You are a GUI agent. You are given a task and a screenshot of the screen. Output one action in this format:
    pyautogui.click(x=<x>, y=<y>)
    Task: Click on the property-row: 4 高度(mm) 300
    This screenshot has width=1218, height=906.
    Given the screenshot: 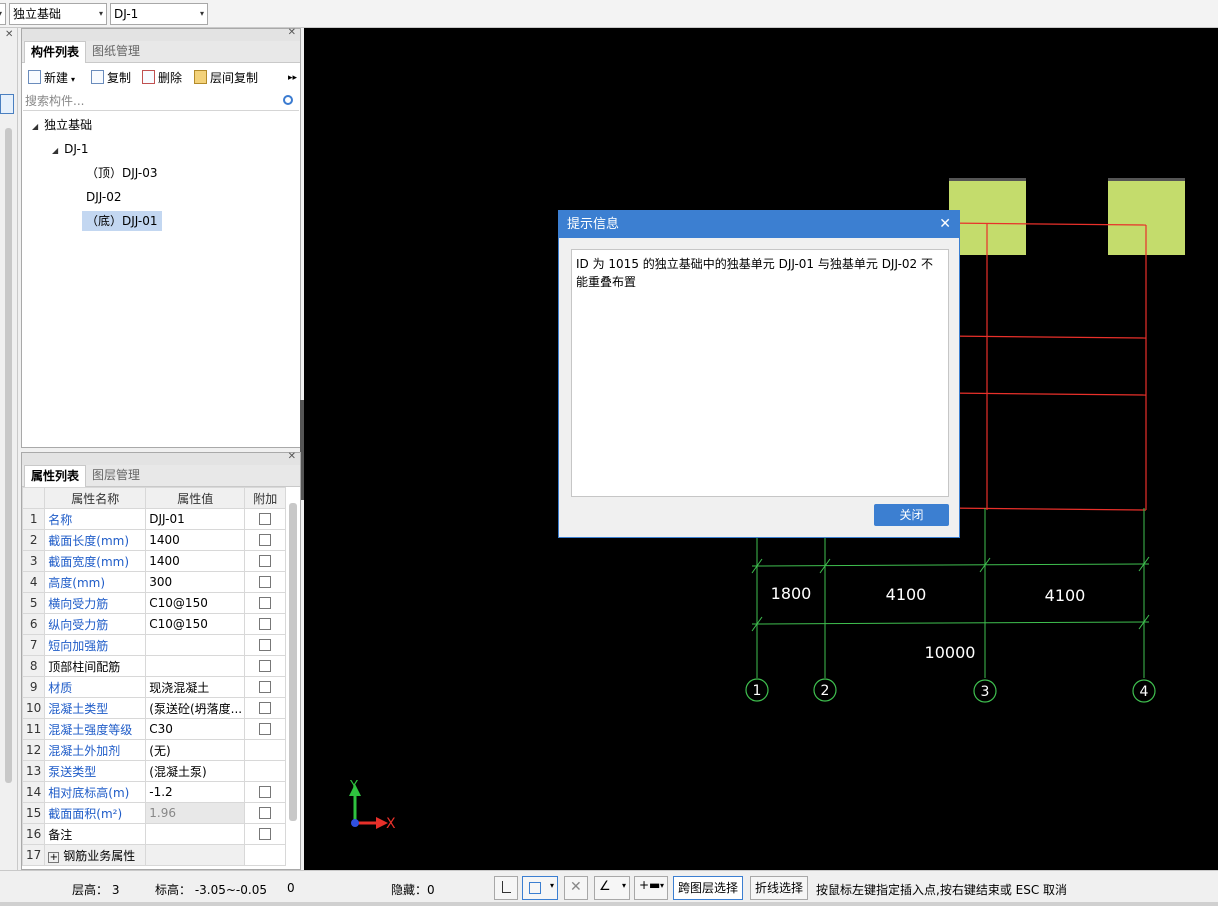 What is the action you would take?
    pyautogui.click(x=154, y=582)
    